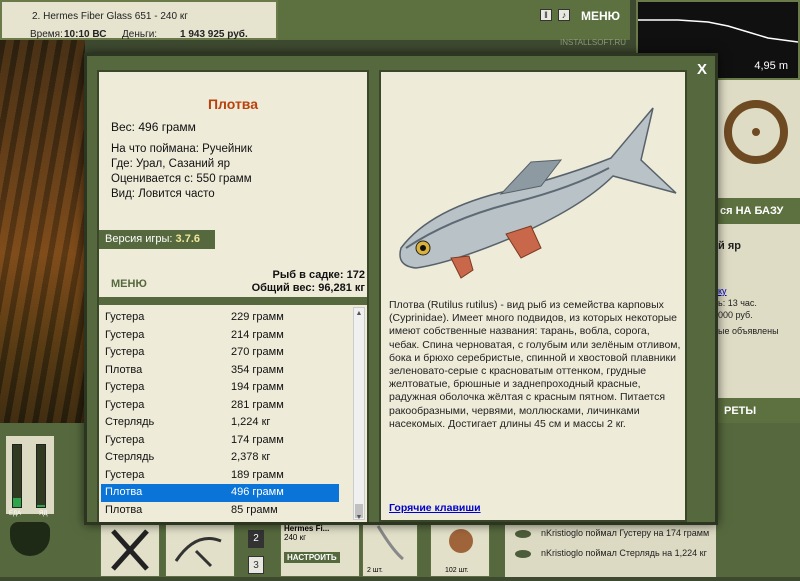 This screenshot has height=581, width=800. Describe the element at coordinates (182, 149) in the screenshot. I see `fish-bait: На что поймана: Ручейник` at that location.